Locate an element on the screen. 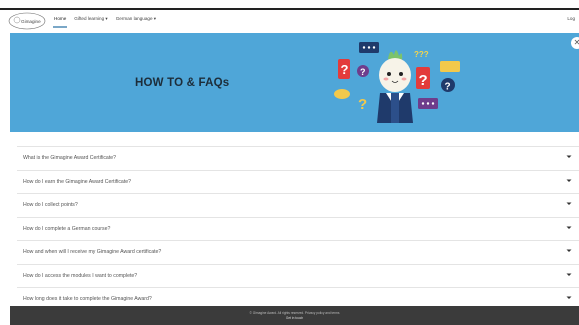 The width and height of the screenshot is (579, 325). site-logo: Gimagine is located at coordinates (27, 21).